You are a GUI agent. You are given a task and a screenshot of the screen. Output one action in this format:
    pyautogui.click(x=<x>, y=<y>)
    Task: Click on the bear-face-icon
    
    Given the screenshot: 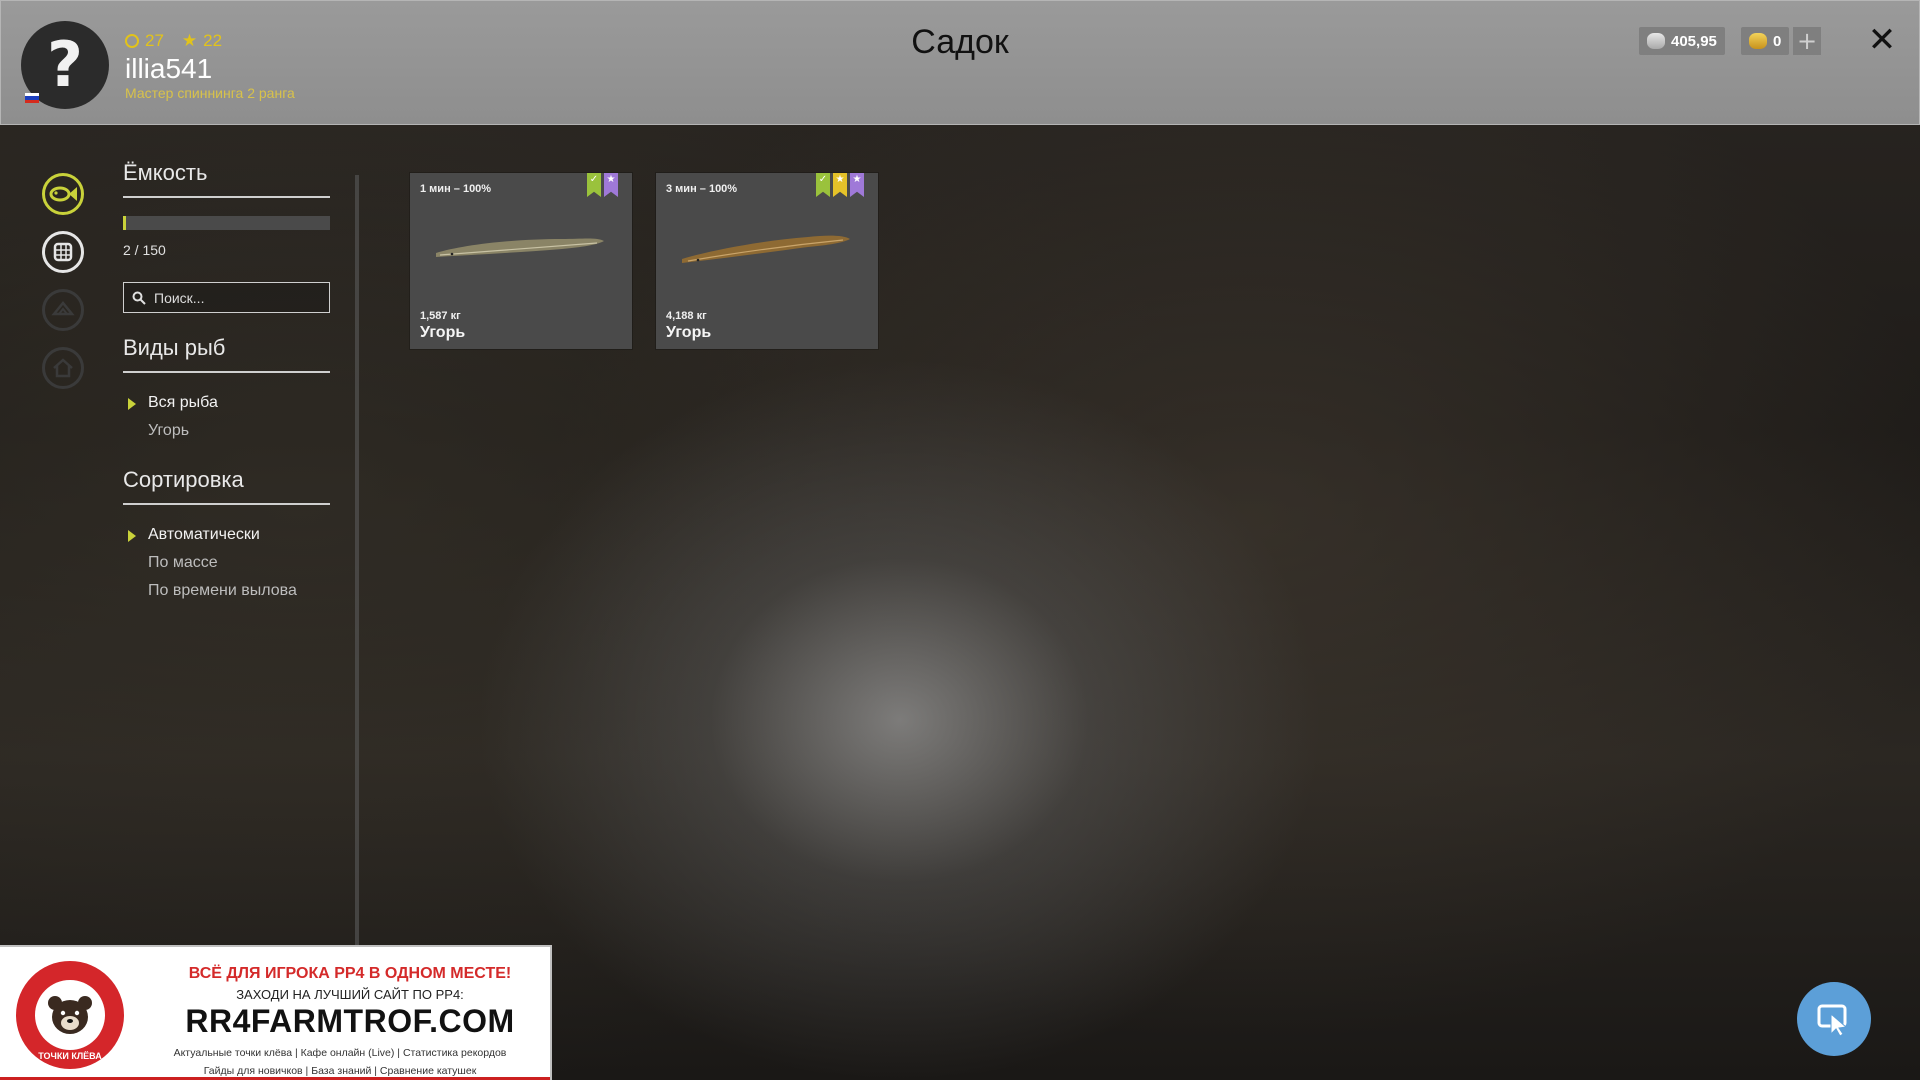 What is the action you would take?
    pyautogui.click(x=70, y=1015)
    